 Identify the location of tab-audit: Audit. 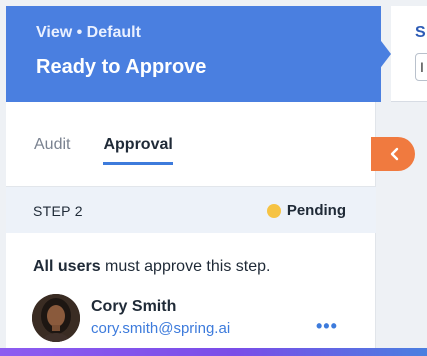
(52, 150).